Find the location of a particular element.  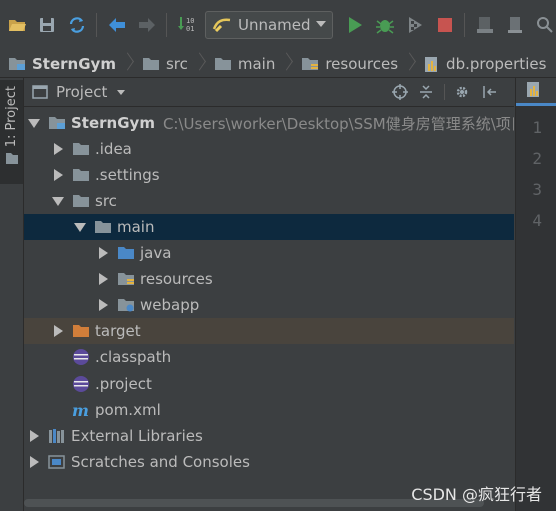

locate-icon is located at coordinates (400, 92).